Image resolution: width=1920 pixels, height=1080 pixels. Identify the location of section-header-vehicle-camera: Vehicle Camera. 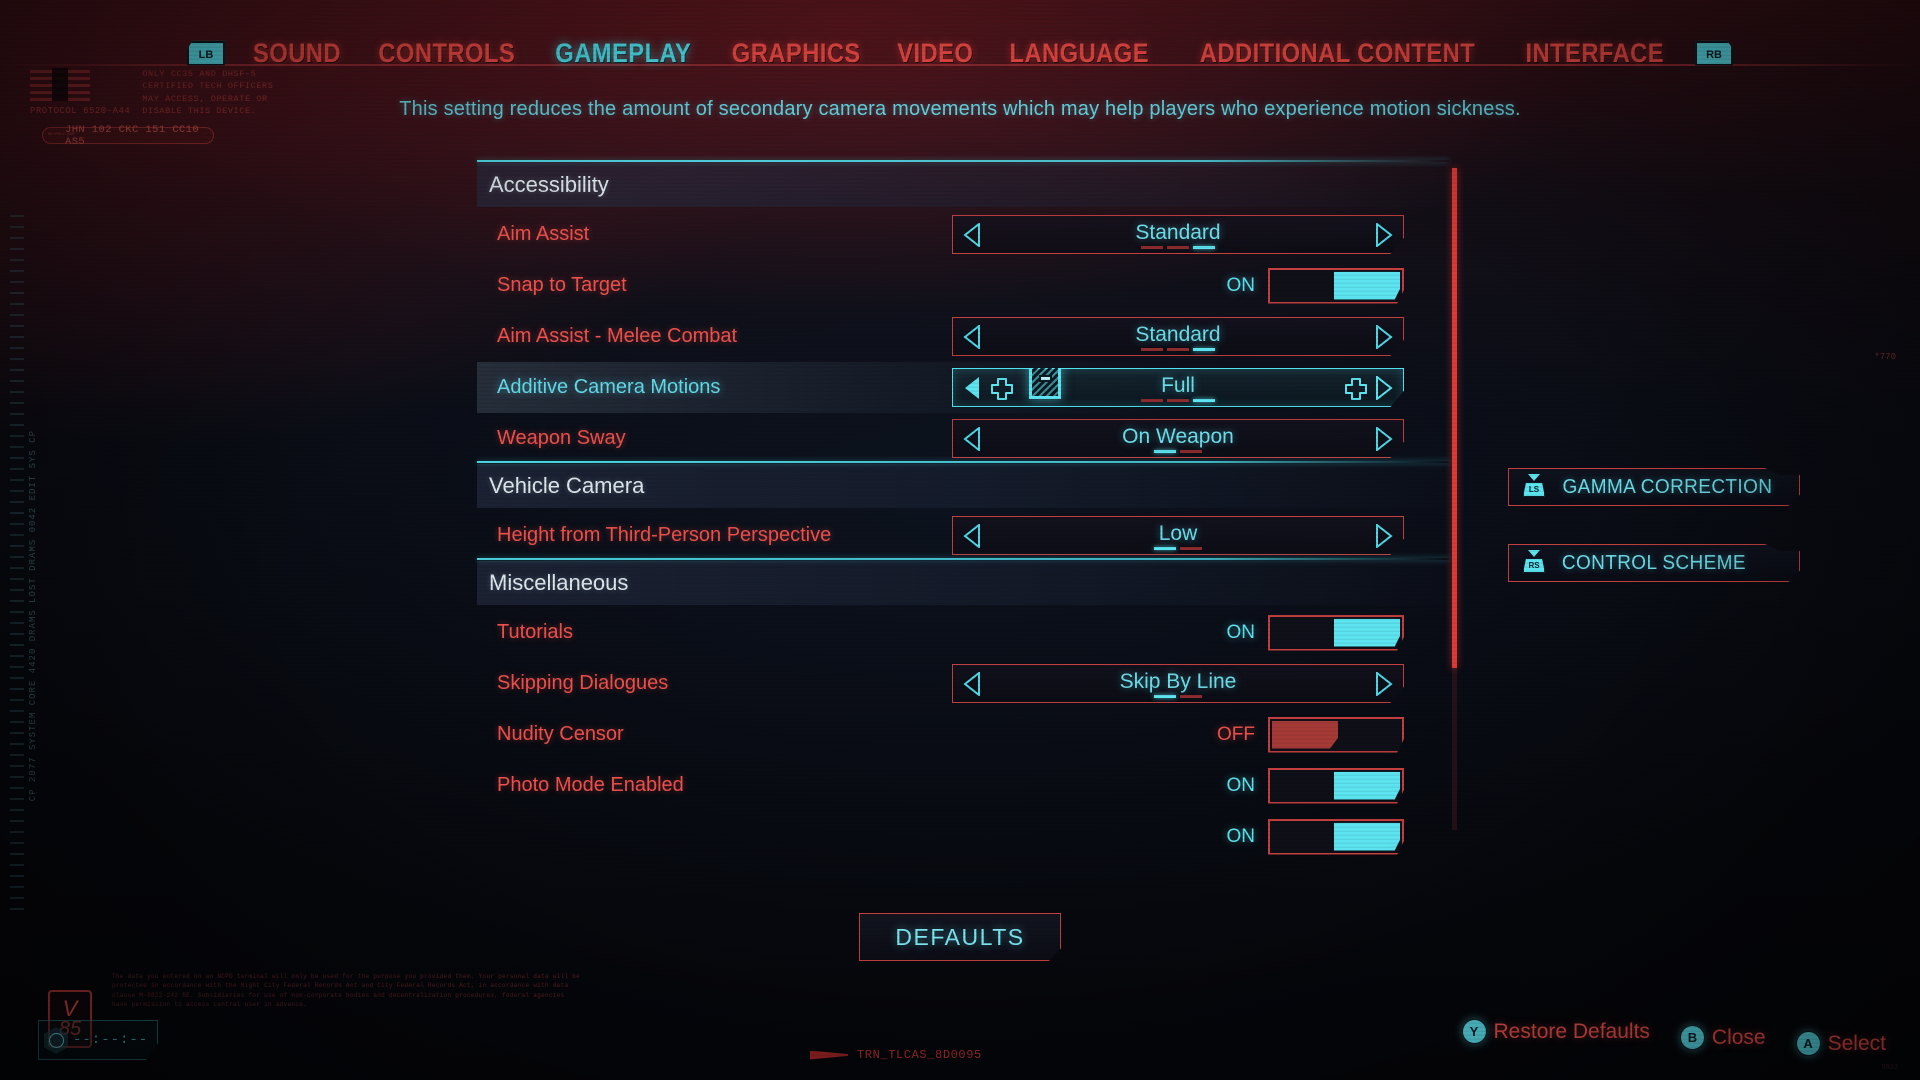
(963, 484).